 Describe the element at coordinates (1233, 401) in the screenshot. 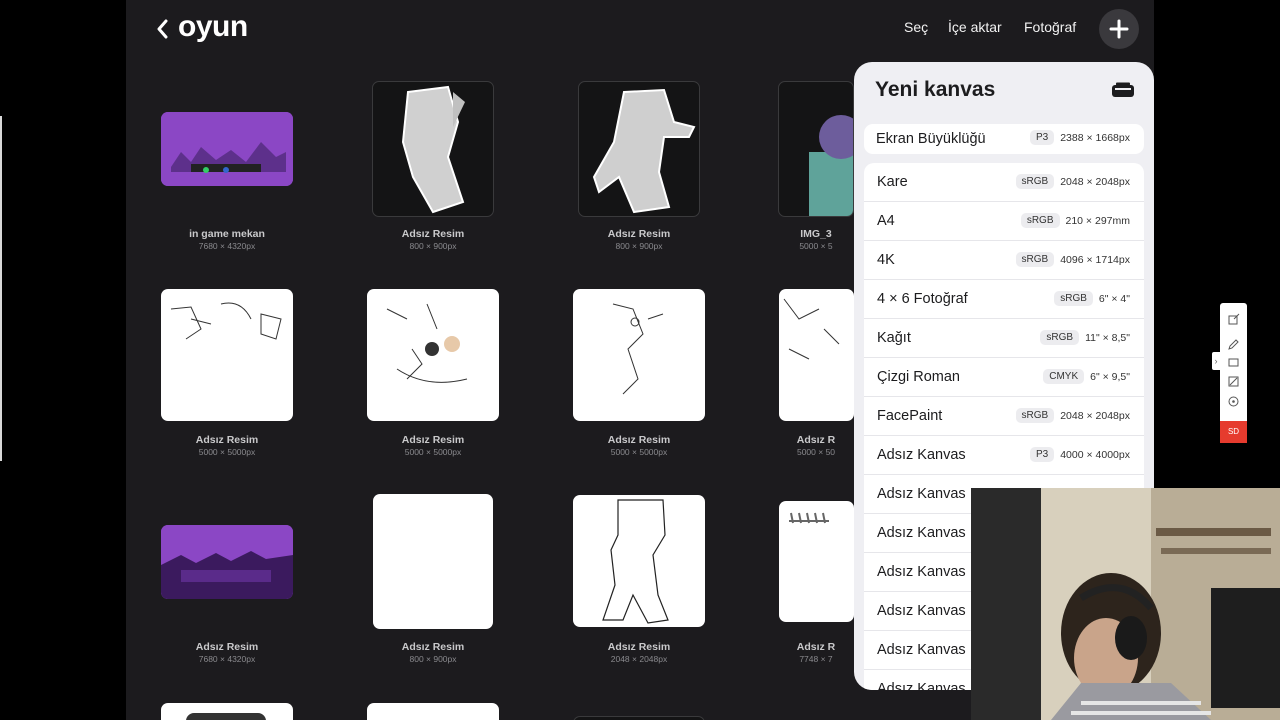

I see `target-icon` at that location.